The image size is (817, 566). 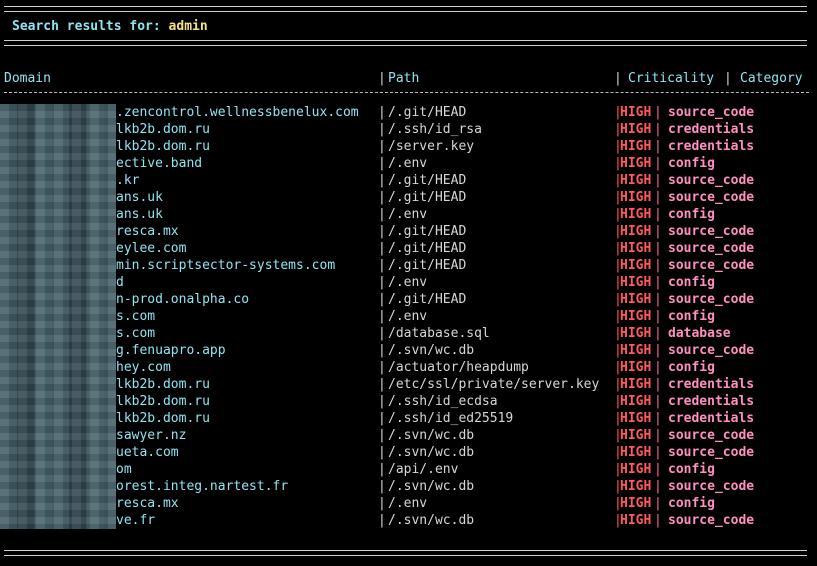 What do you see at coordinates (120, 282) in the screenshot?
I see `row-domain: d` at bounding box center [120, 282].